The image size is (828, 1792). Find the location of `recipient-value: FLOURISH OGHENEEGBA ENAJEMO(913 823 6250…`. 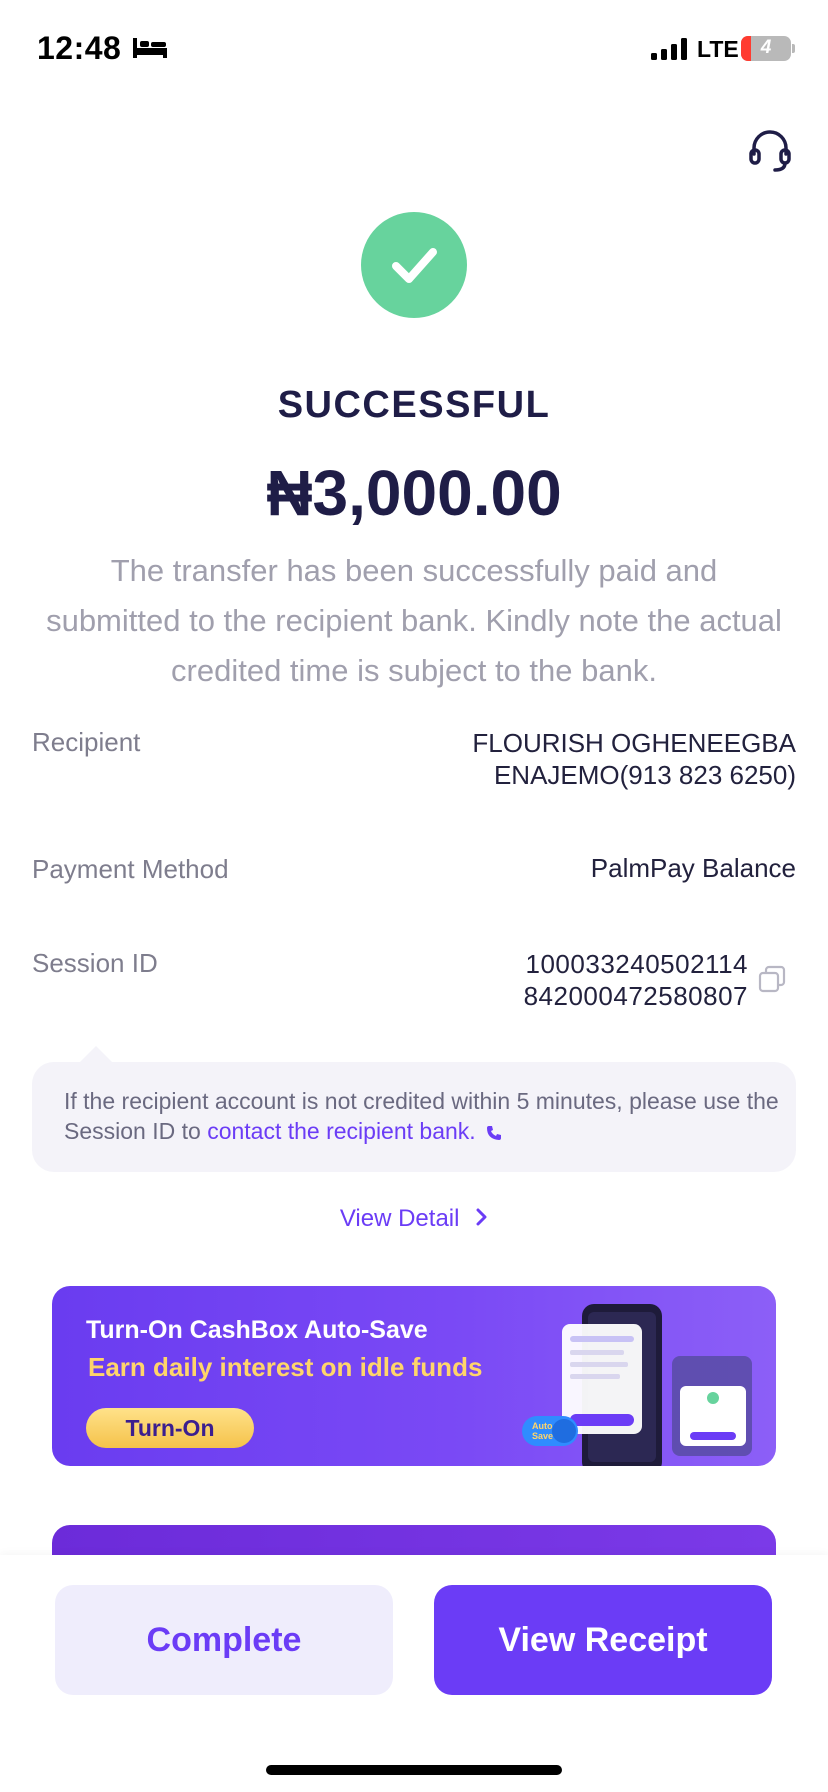

recipient-value: FLOURISH OGHENEEGBA ENAJEMO(913 823 6250… is located at coordinates (556, 759).